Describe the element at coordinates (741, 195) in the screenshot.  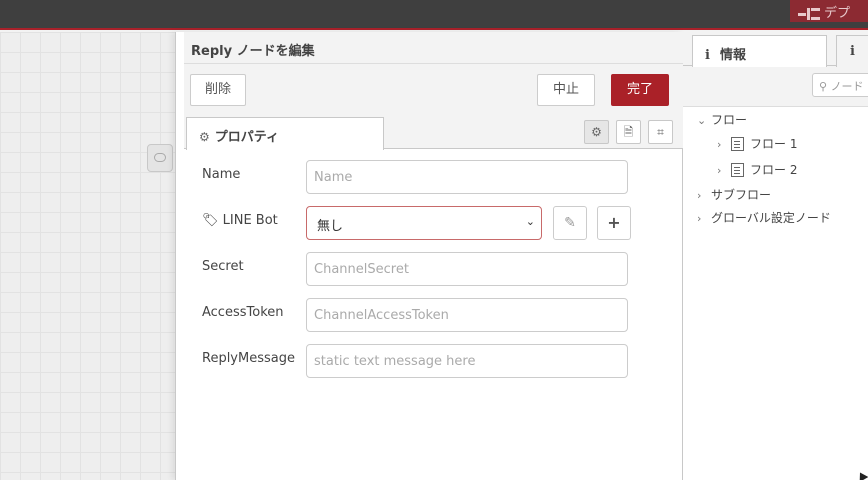
I see `tree-subflows-label: サブフロー` at that location.